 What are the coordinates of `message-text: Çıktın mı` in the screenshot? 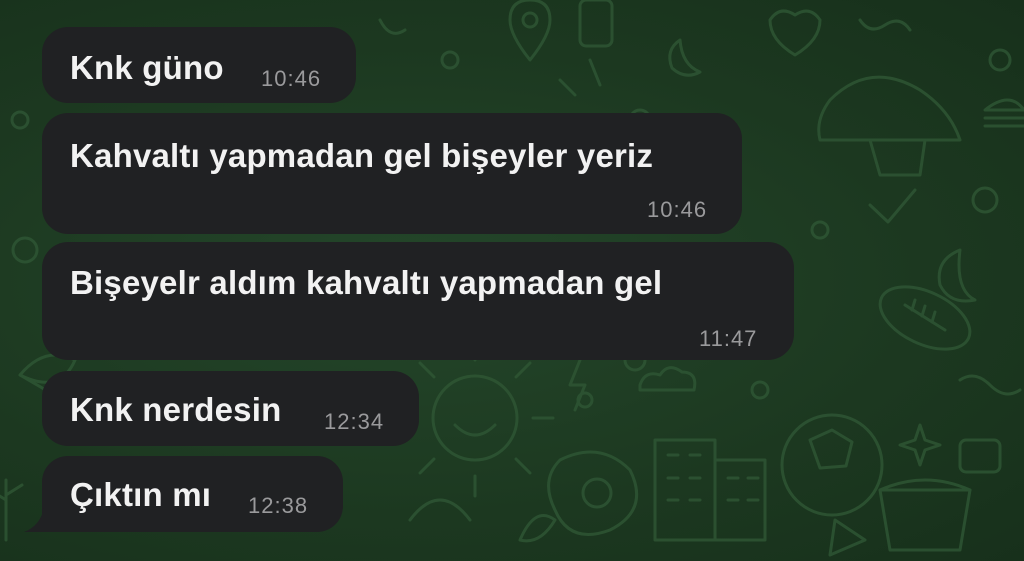 It's located at (141, 494).